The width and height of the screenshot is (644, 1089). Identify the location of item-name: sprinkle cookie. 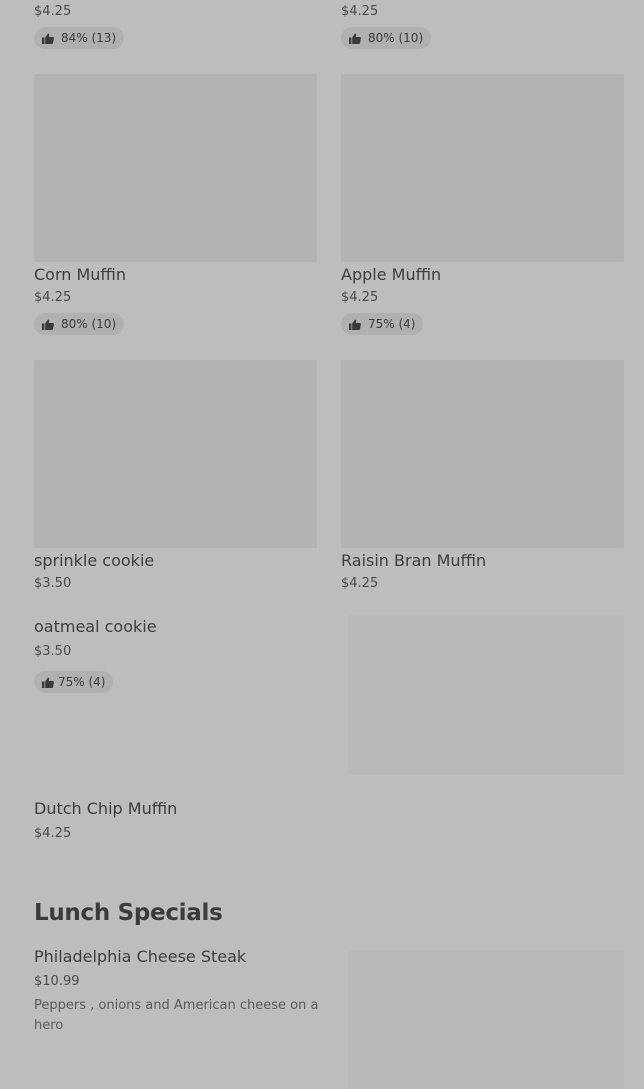
(94, 561).